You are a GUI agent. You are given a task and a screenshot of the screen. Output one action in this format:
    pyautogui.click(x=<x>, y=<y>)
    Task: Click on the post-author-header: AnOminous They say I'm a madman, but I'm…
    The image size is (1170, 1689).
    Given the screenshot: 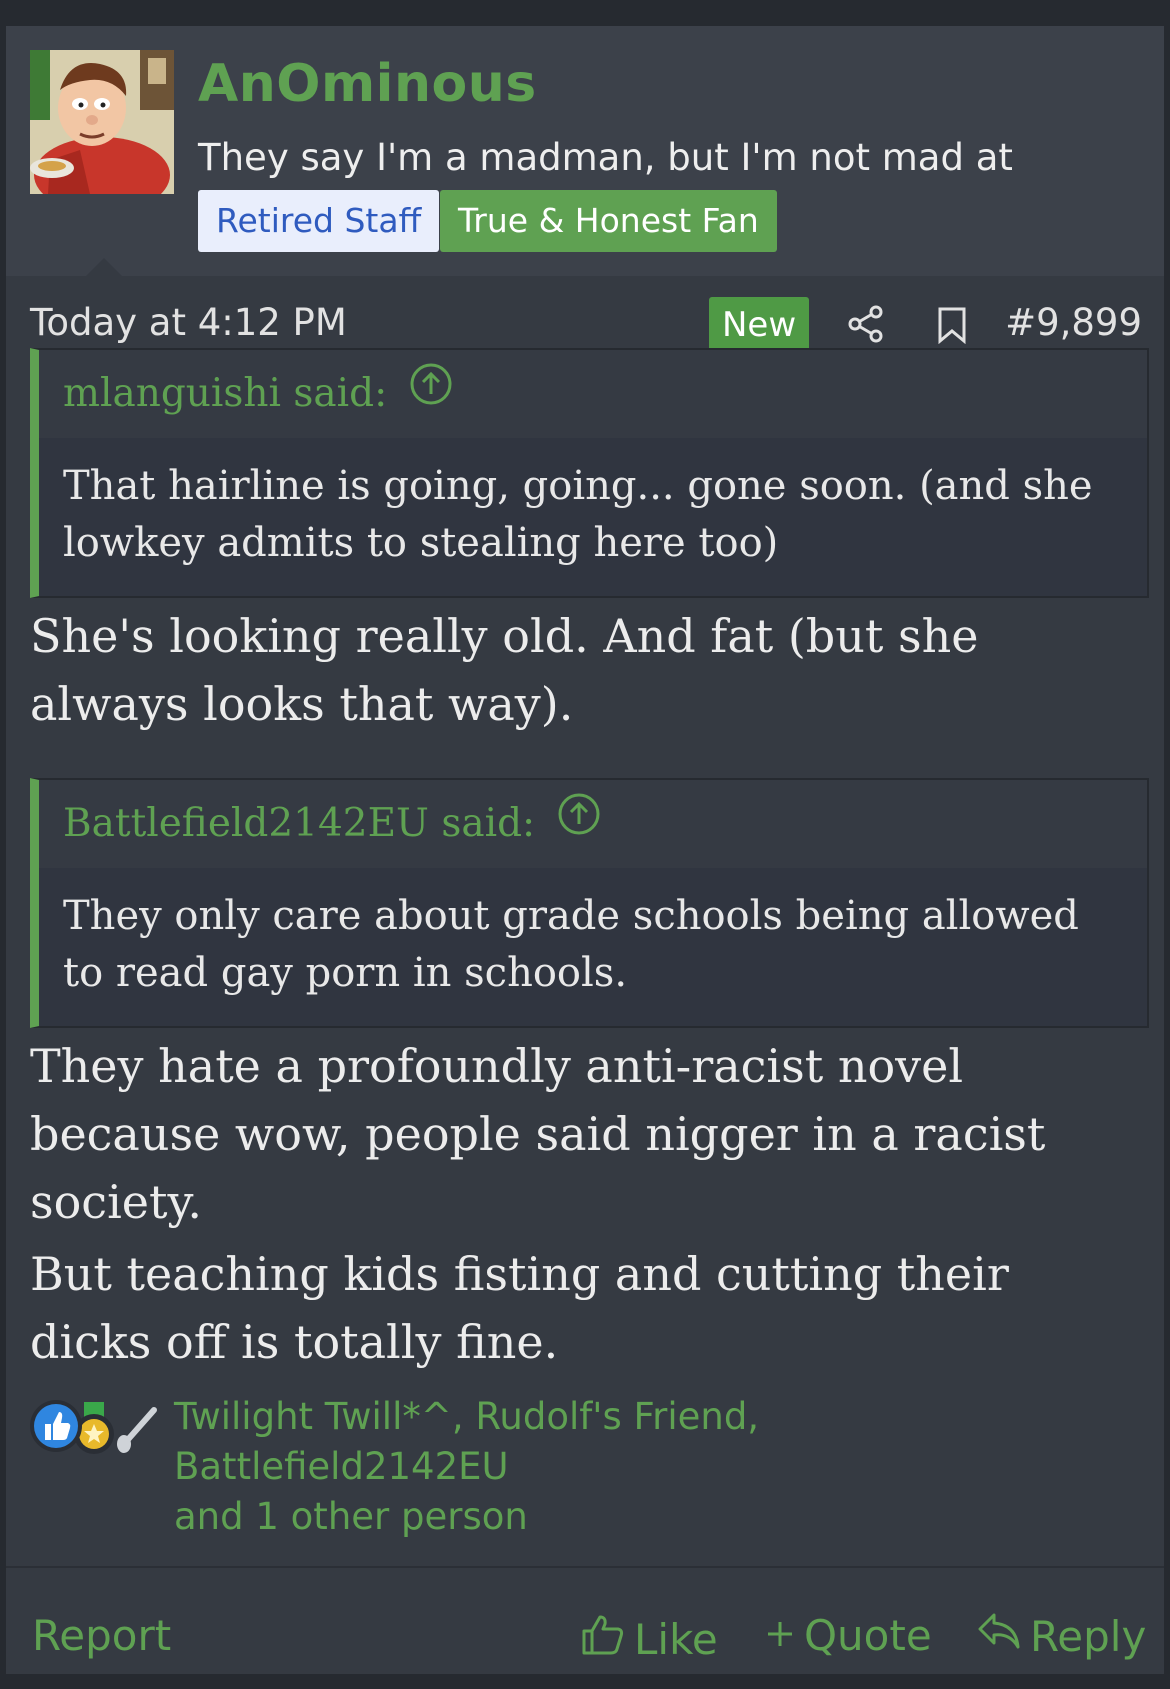 What is the action you would take?
    pyautogui.click(x=585, y=151)
    